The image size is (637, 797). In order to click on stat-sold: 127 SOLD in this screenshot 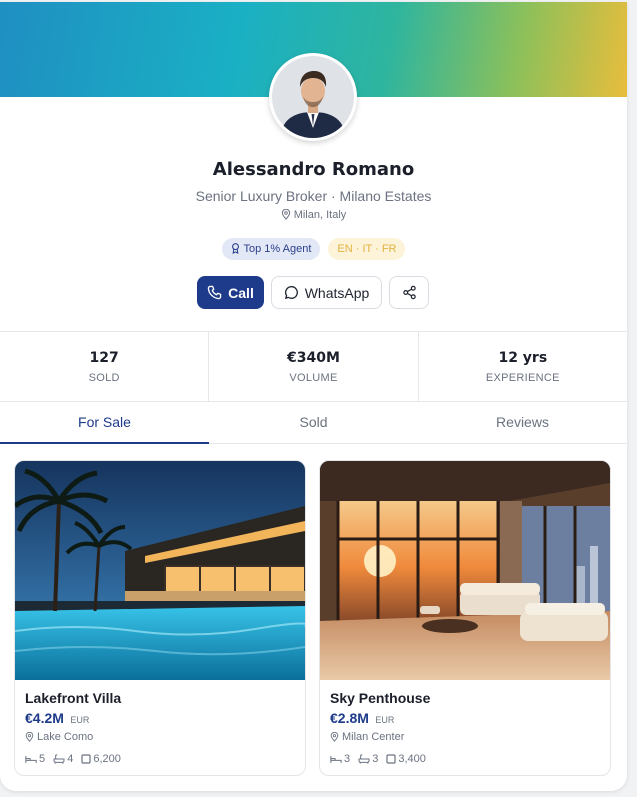, I will do `click(105, 366)`.